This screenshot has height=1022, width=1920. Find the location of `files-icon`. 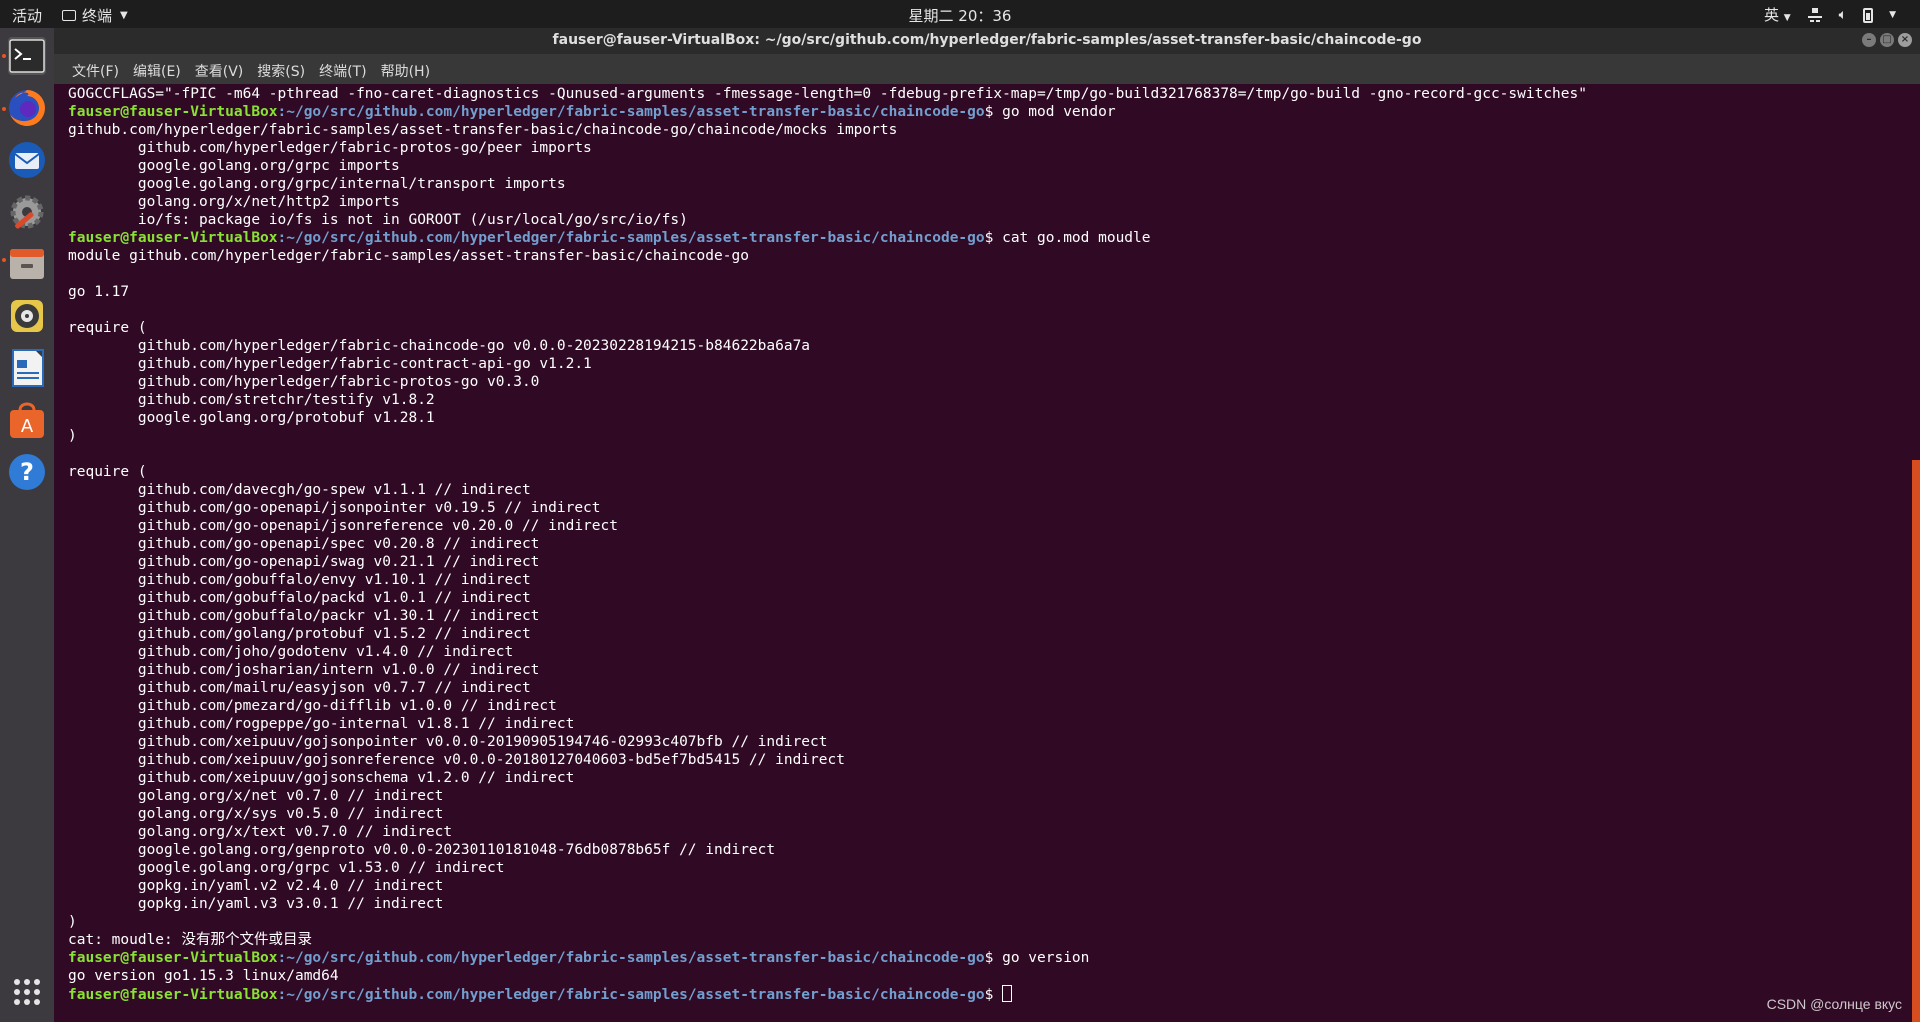

files-icon is located at coordinates (27, 264).